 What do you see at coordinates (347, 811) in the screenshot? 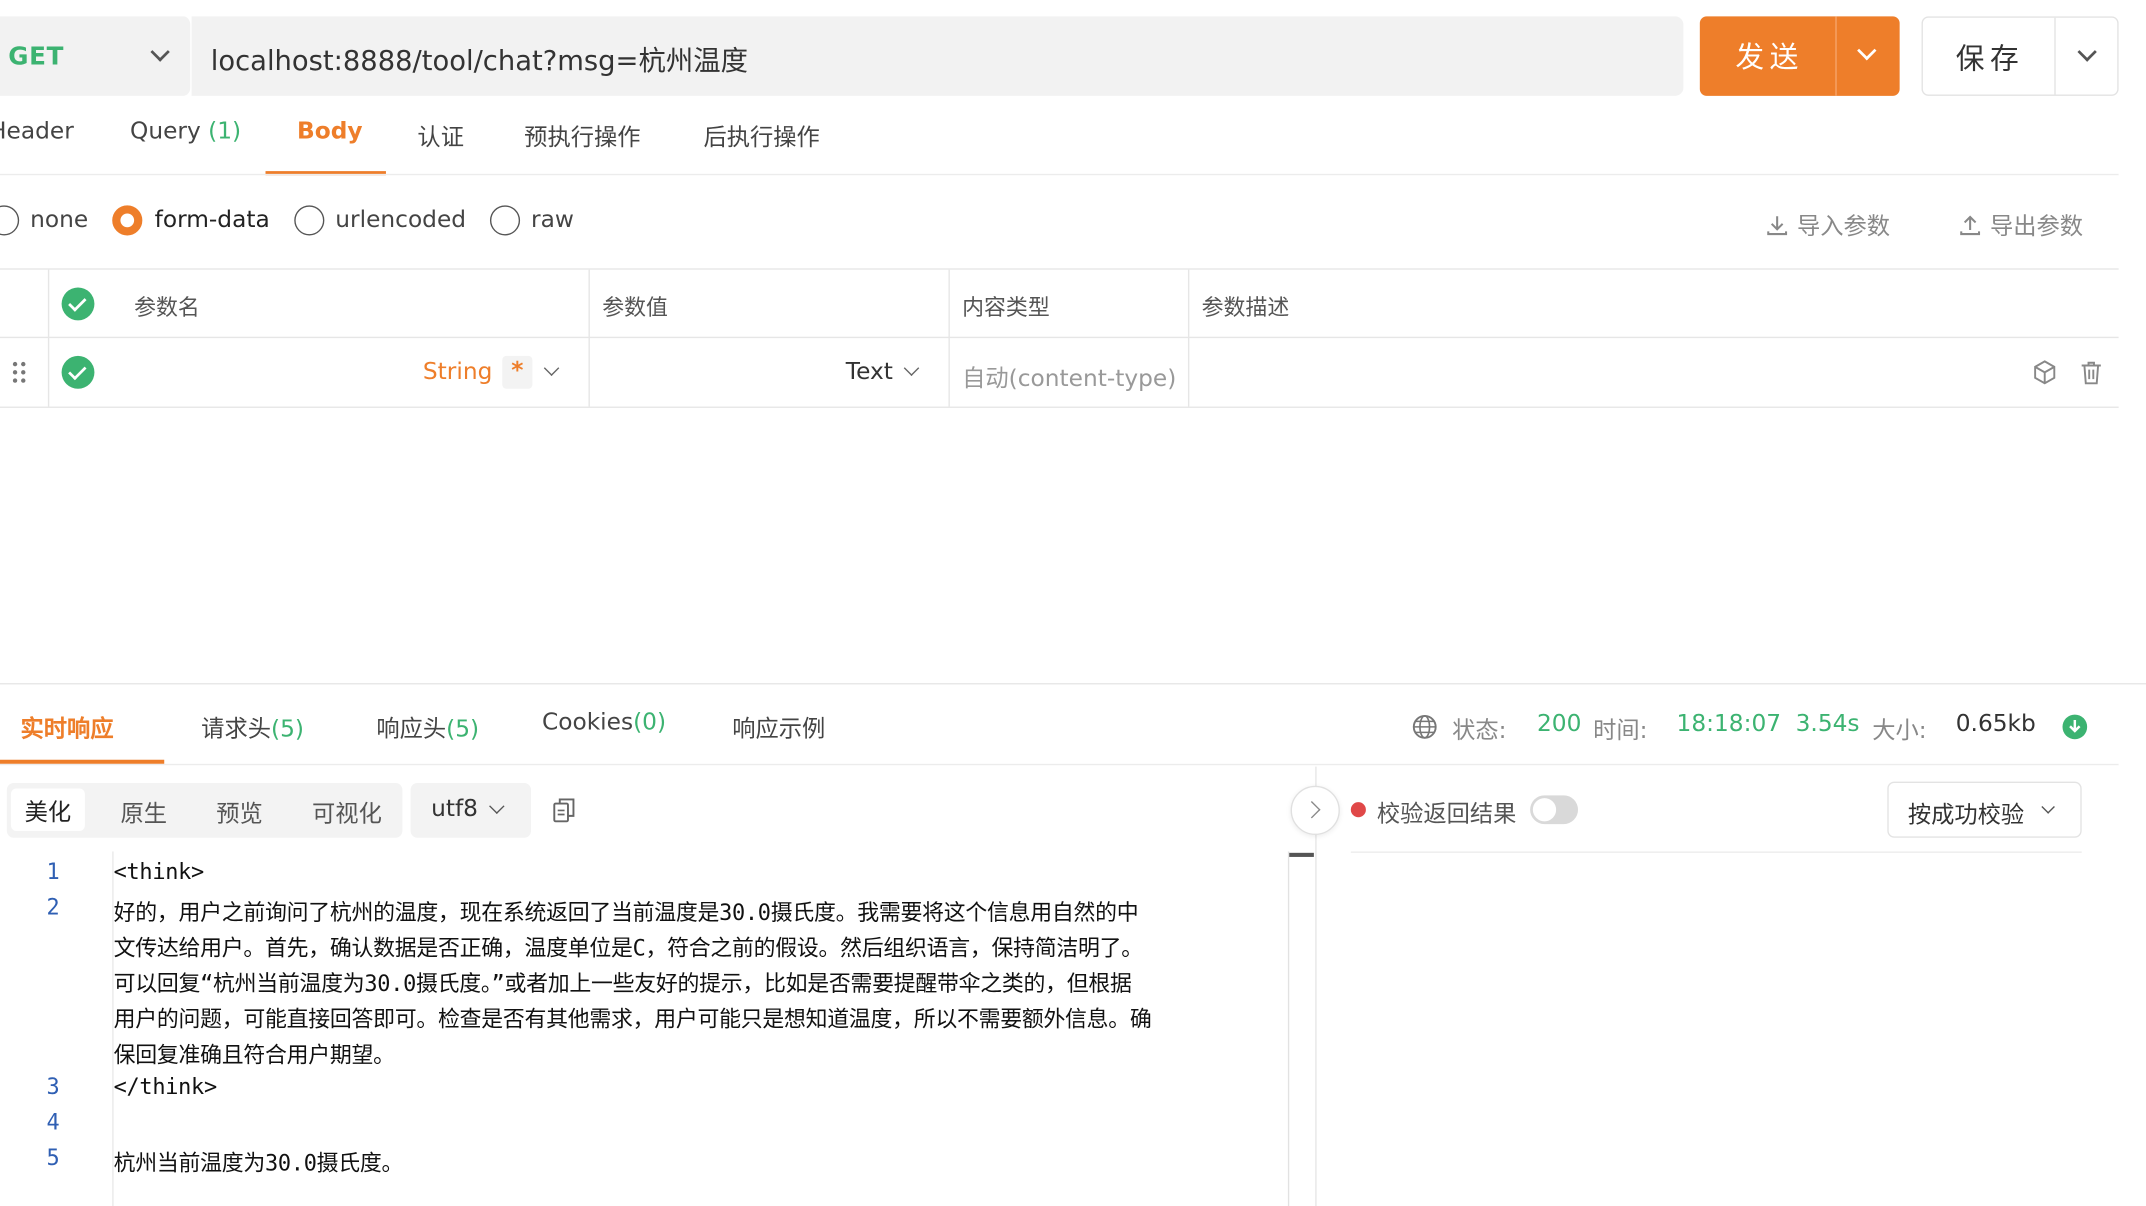
I see `view-visualize: 可视化` at bounding box center [347, 811].